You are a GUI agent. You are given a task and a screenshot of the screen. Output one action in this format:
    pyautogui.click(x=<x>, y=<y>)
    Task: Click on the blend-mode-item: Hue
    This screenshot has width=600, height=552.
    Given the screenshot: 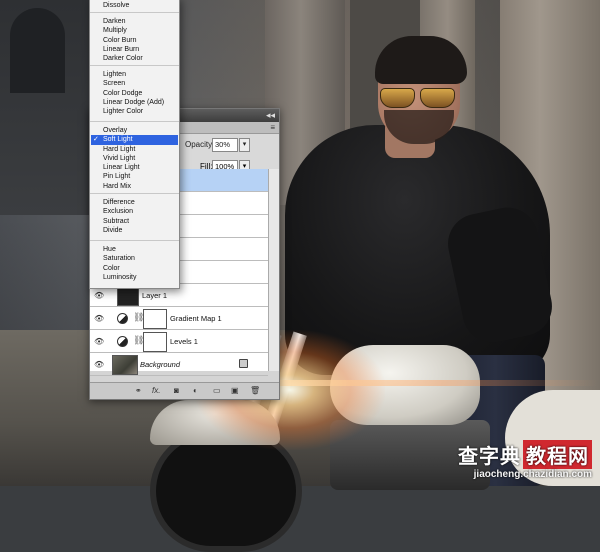 What is the action you would take?
    pyautogui.click(x=109, y=249)
    